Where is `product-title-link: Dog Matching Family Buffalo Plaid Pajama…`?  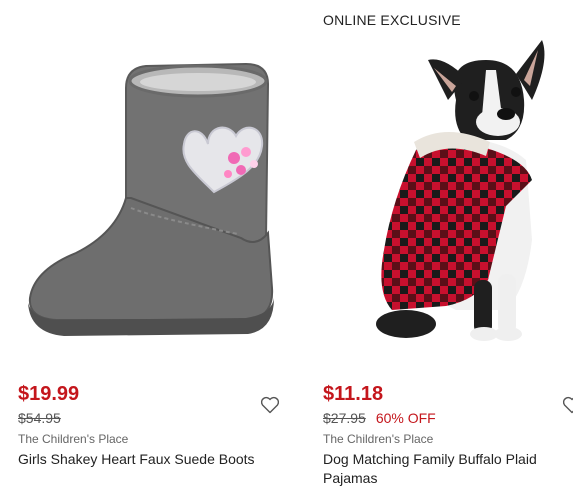 product-title-link: Dog Matching Family Buffalo Plaid Pajama… is located at coordinates (438, 469).